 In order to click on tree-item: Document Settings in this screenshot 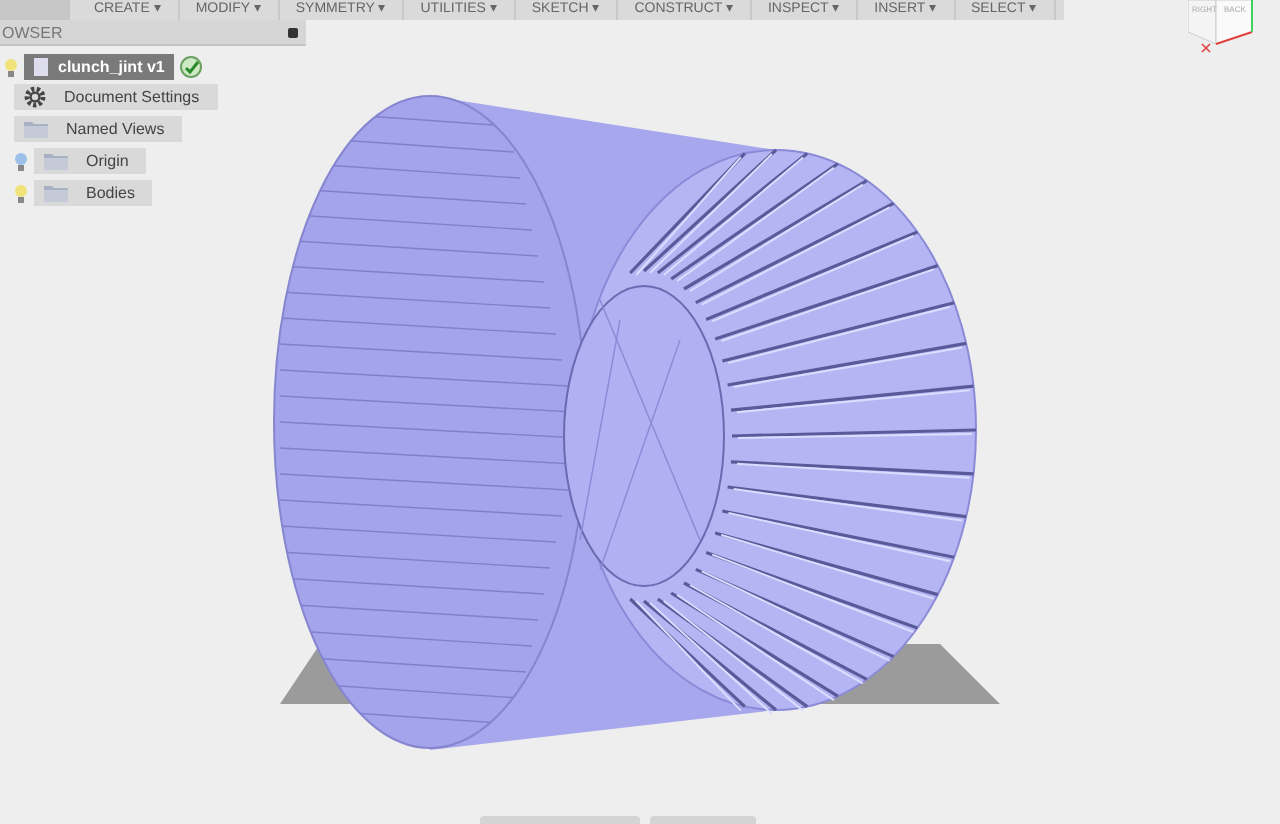, I will do `click(116, 97)`.